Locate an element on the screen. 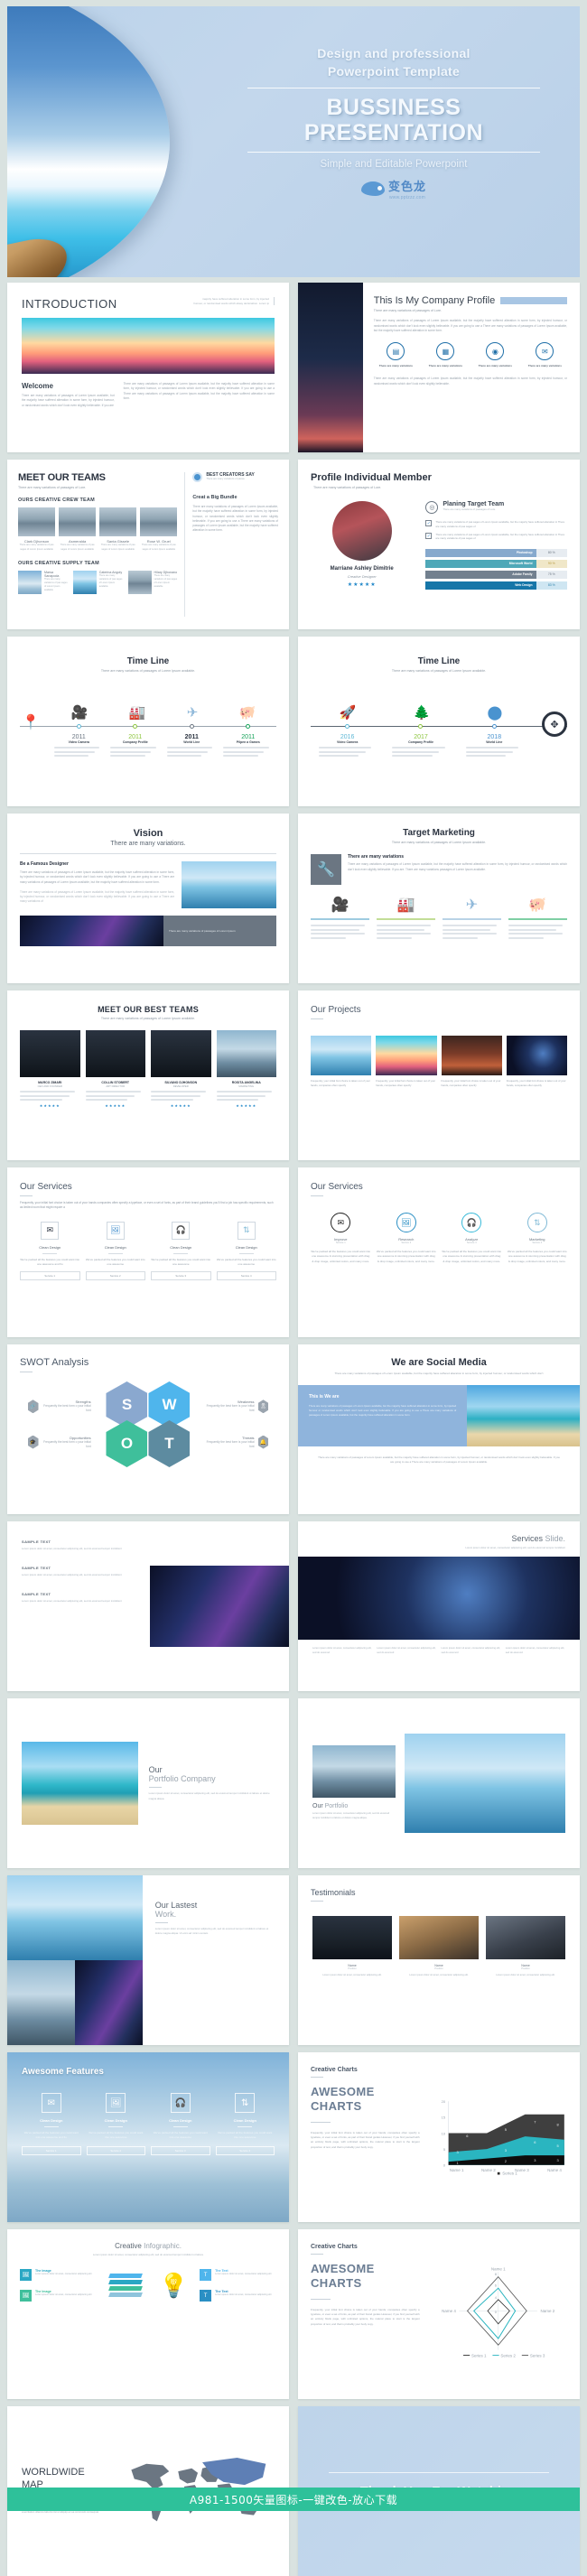  marketing-icon-card: 🏭 is located at coordinates (406, 918).